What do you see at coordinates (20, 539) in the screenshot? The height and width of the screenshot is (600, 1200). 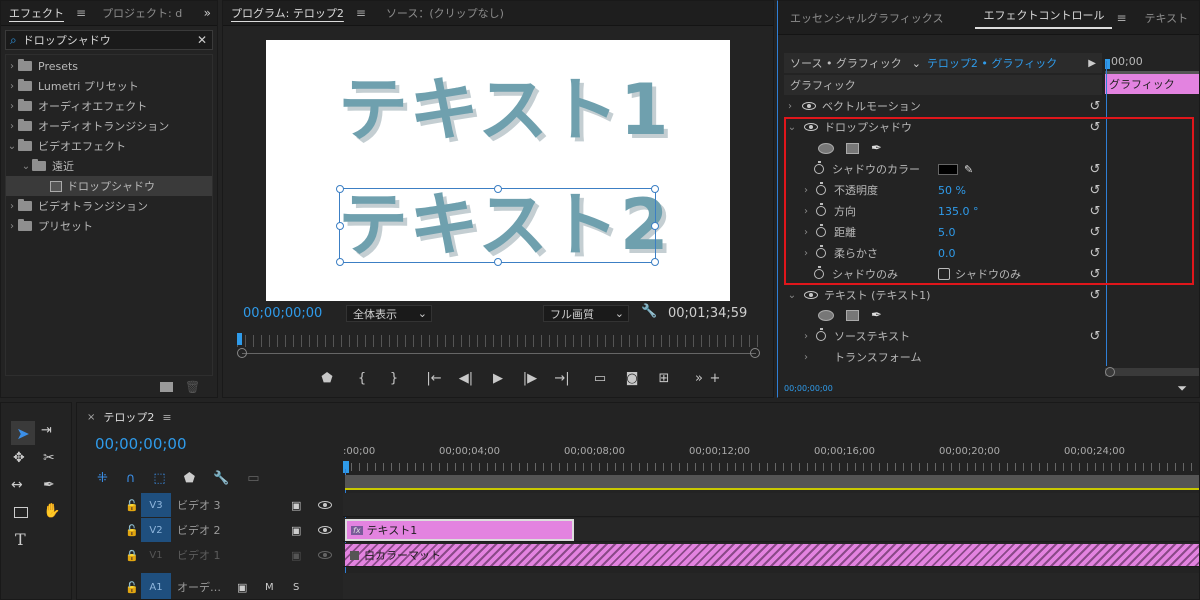 I see `type-tool-icon: T` at bounding box center [20, 539].